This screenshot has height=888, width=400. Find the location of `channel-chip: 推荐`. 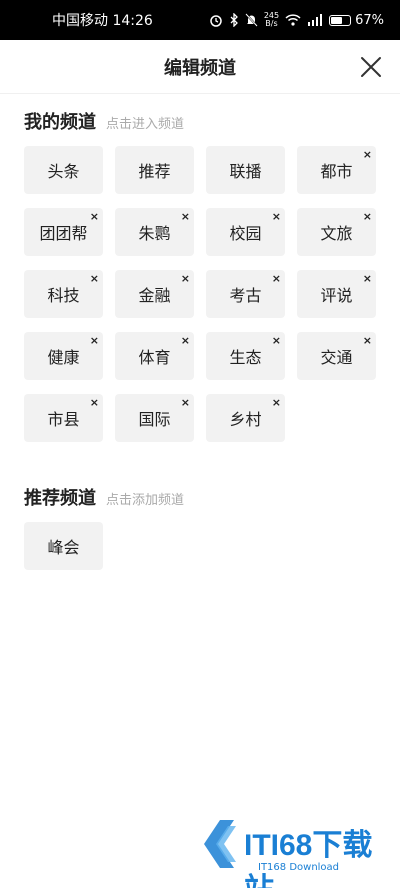

channel-chip: 推荐 is located at coordinates (154, 170).